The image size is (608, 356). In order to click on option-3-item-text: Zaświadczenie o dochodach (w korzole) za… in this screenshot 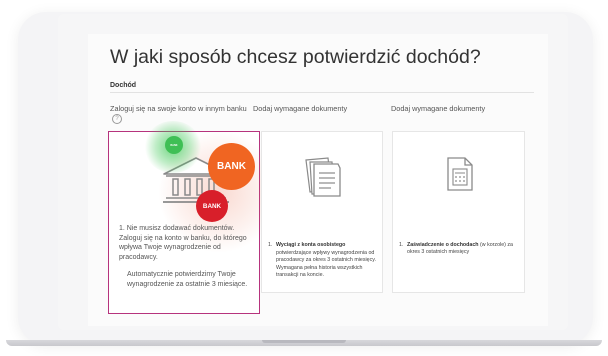, I will do `click(464, 249)`.